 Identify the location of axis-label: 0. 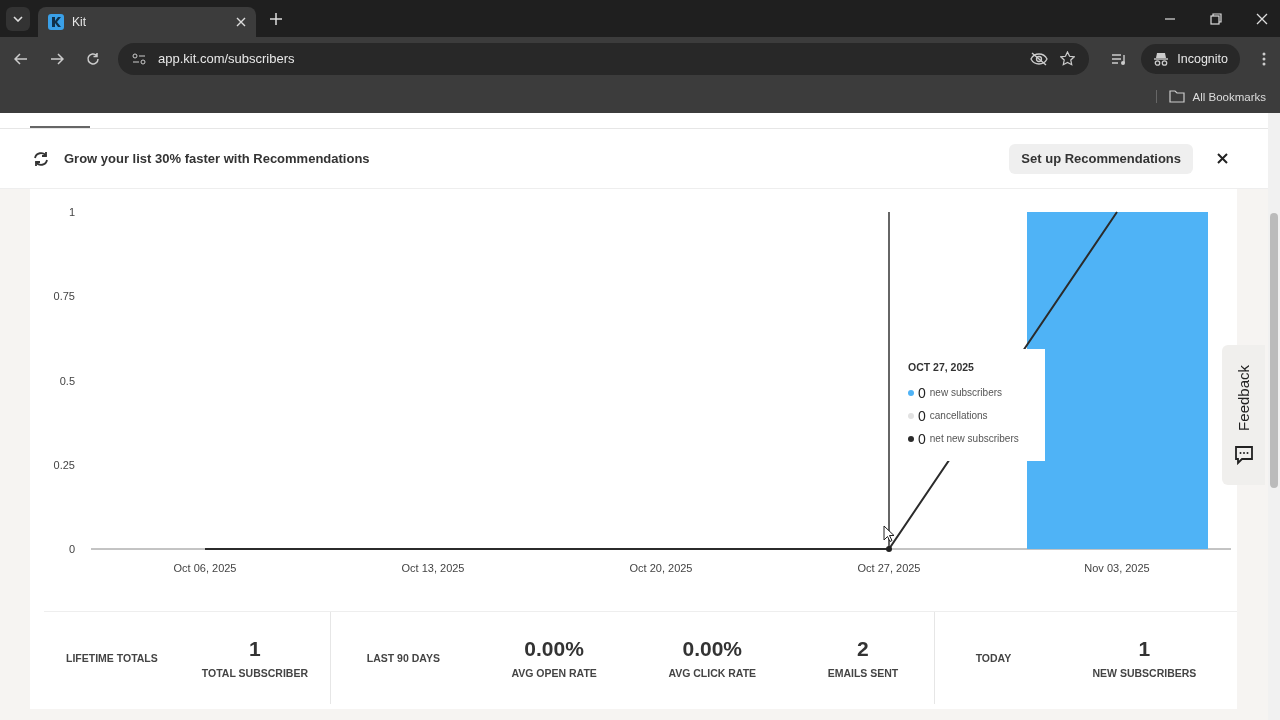
(71, 549).